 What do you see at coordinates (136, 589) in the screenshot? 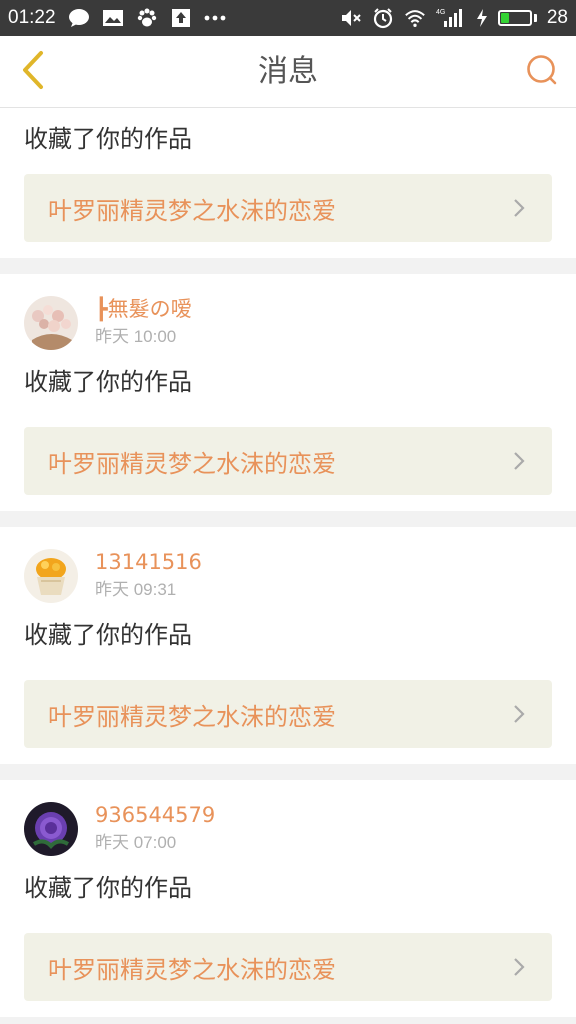
I see `message-time: 昨天 09:31` at bounding box center [136, 589].